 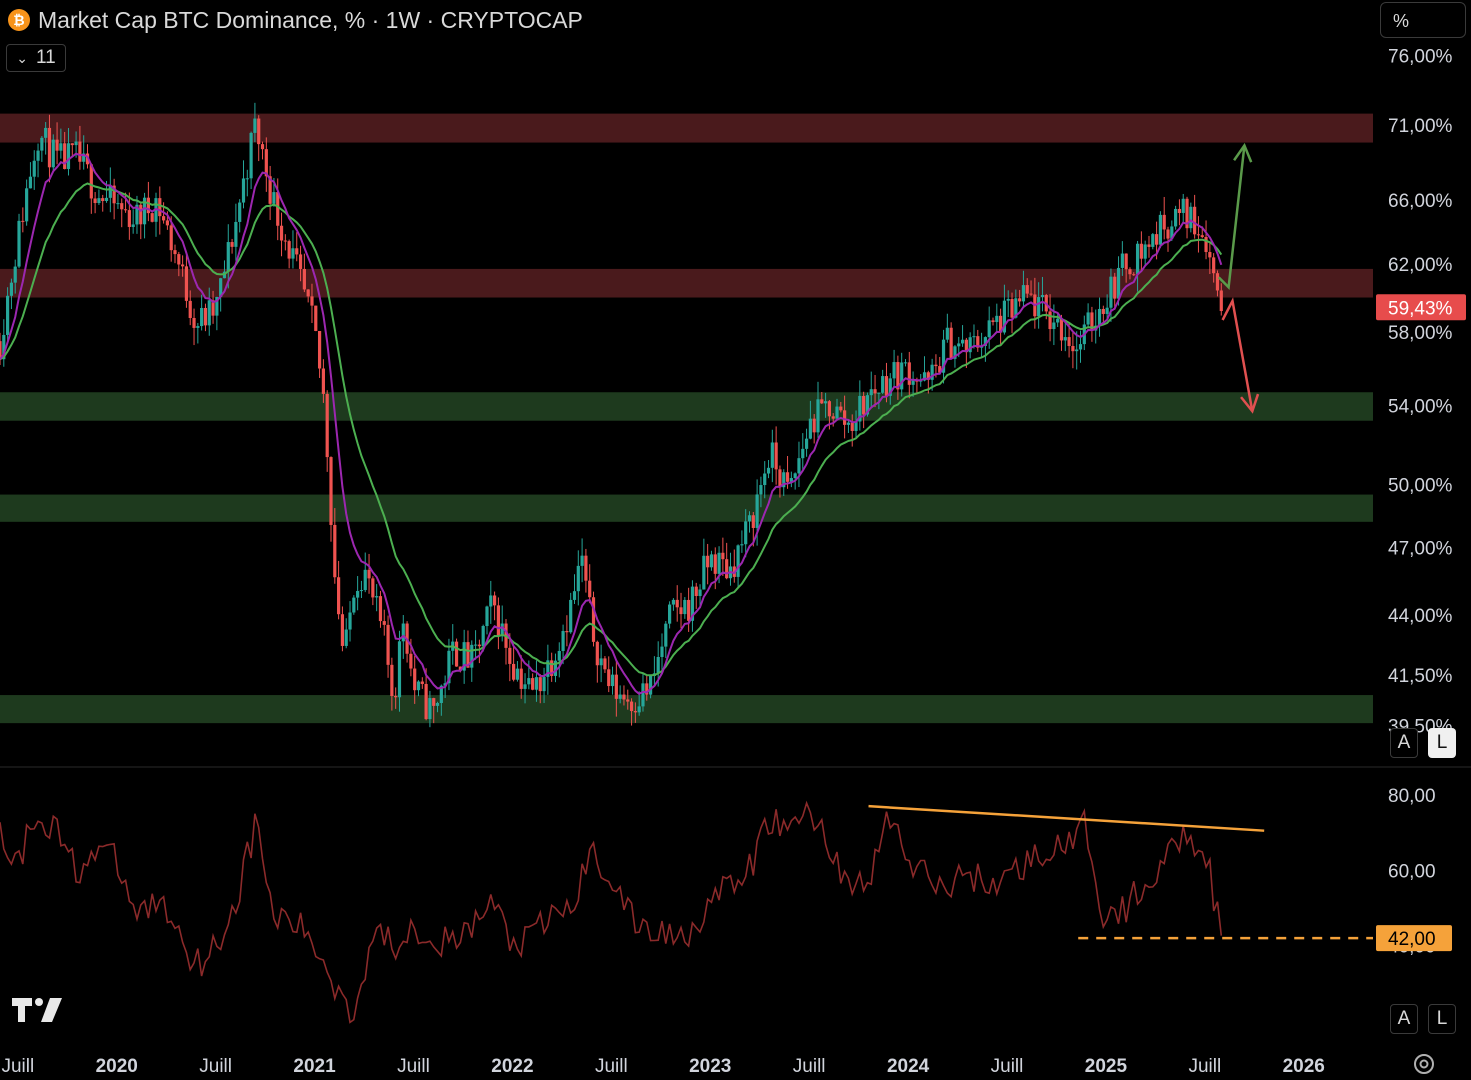 What do you see at coordinates (1412, 796) in the screenshot?
I see `rsi-y-tick-label: 80,00` at bounding box center [1412, 796].